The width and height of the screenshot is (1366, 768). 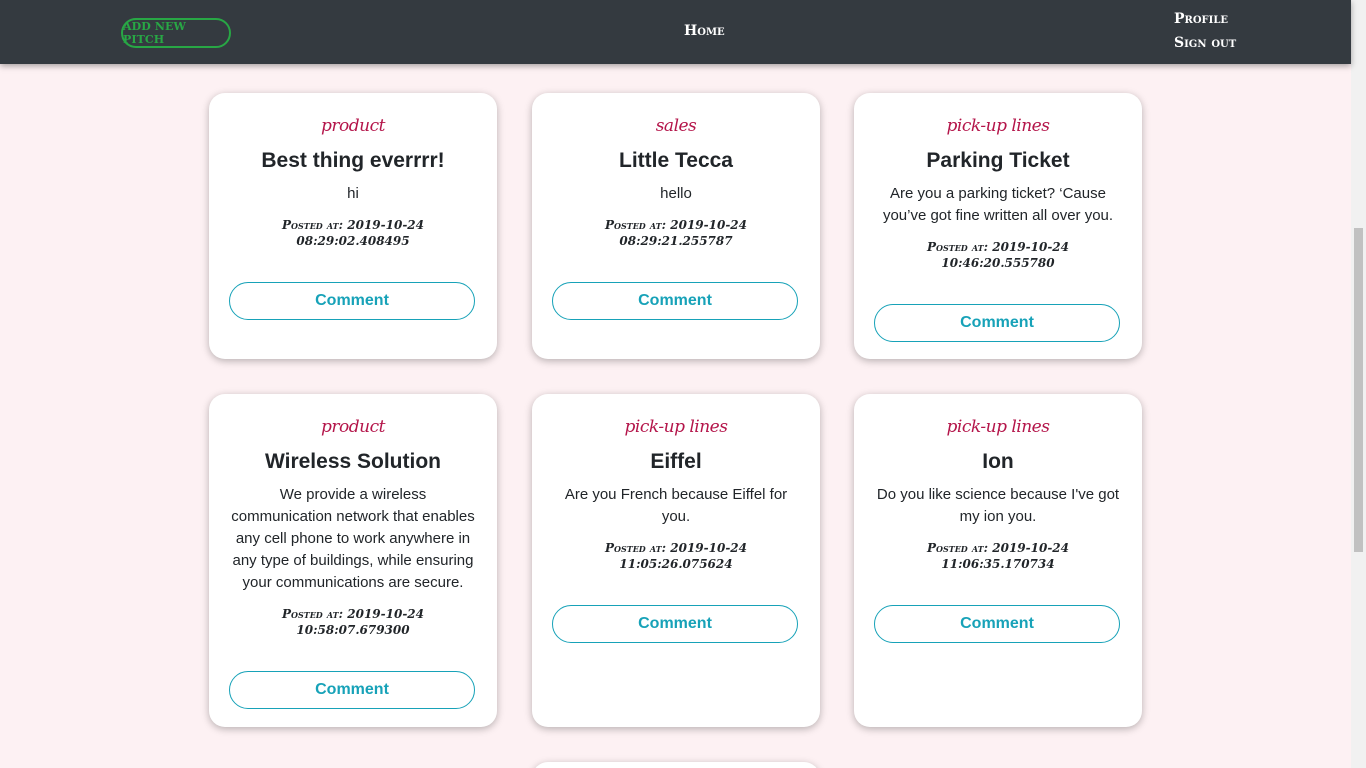 I want to click on nav-profile-link: Profile, so click(x=1201, y=19).